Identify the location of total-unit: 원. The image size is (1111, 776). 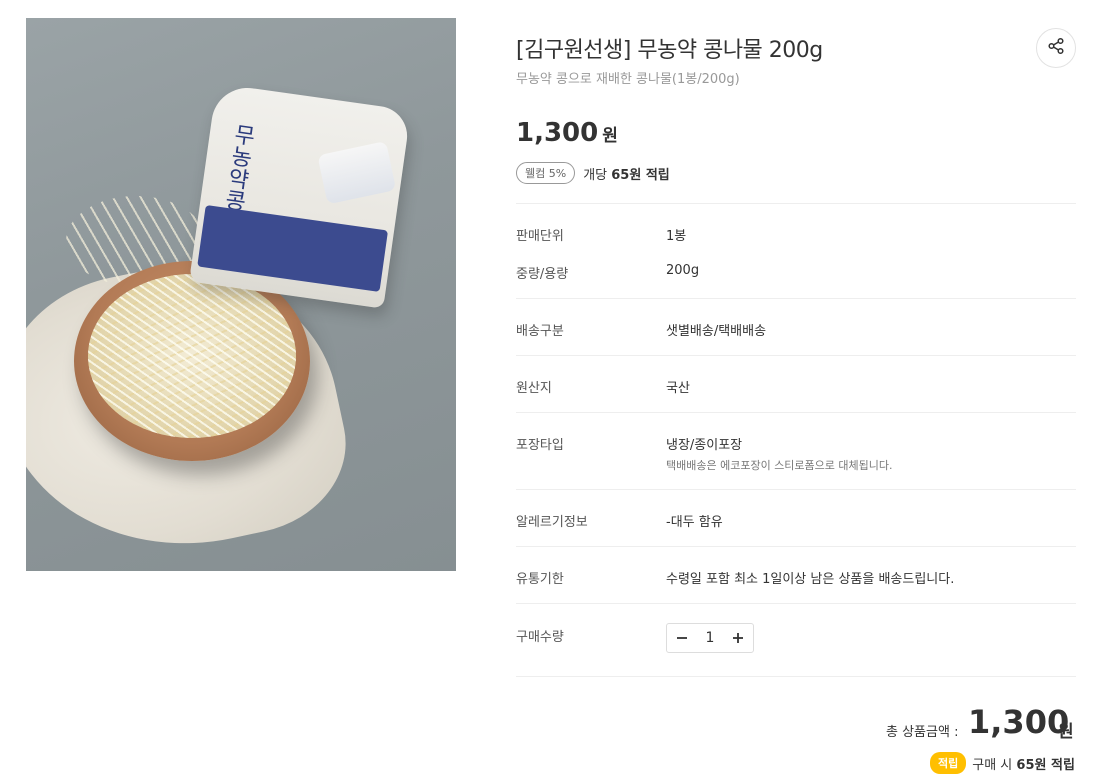
(1066, 732).